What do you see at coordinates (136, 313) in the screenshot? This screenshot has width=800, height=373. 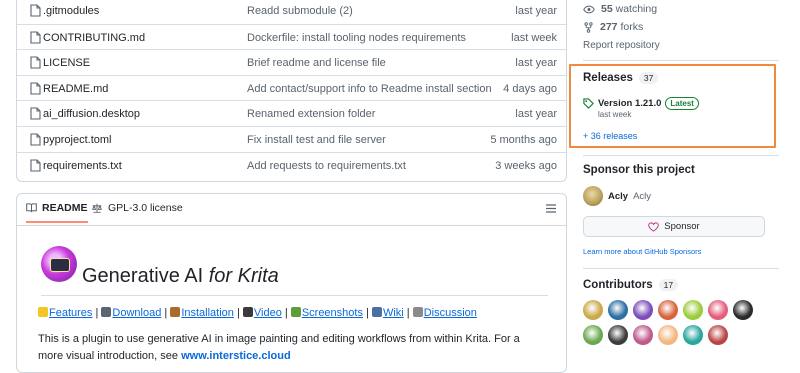 I see `readme-link-download: Download` at bounding box center [136, 313].